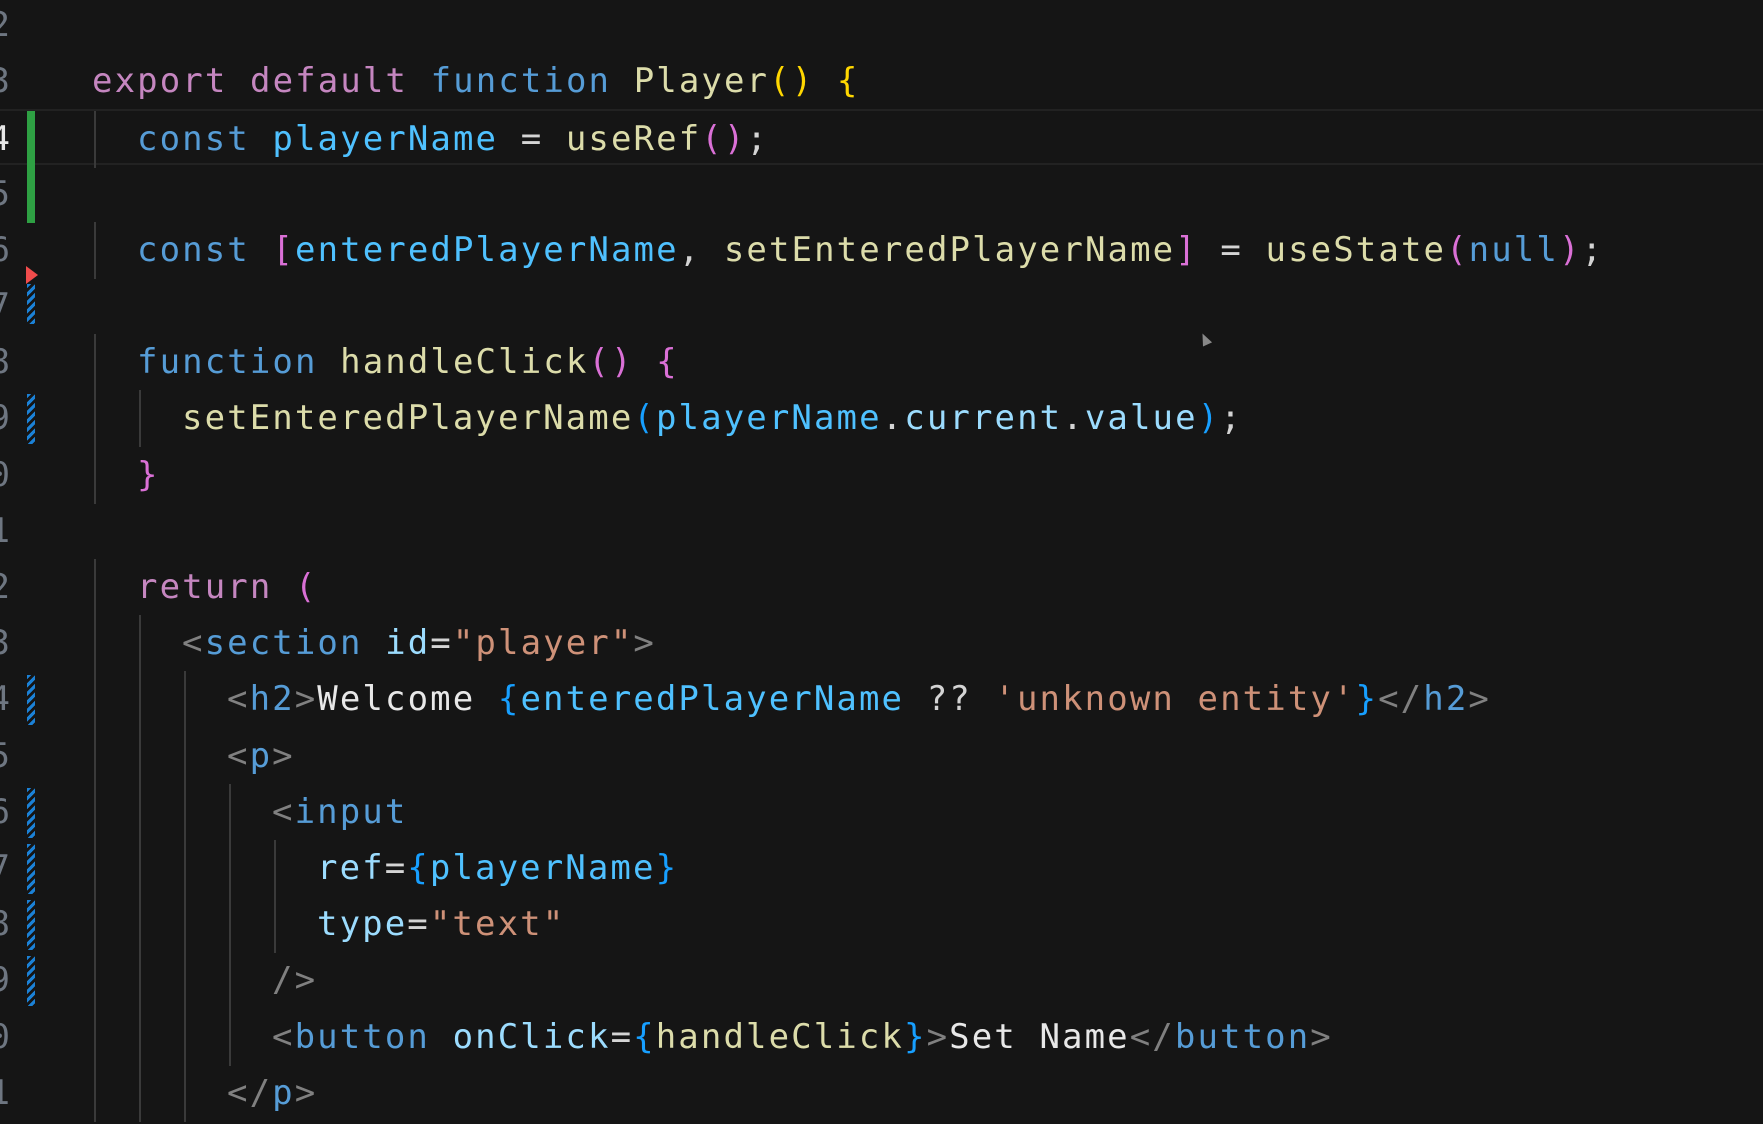  I want to click on code-line: 6 <input, so click(881, 812).